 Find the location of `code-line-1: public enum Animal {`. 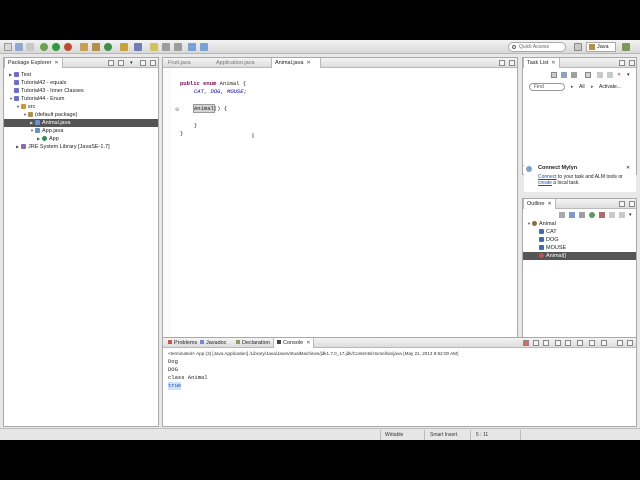

code-line-1: public enum Animal { is located at coordinates (213, 84).